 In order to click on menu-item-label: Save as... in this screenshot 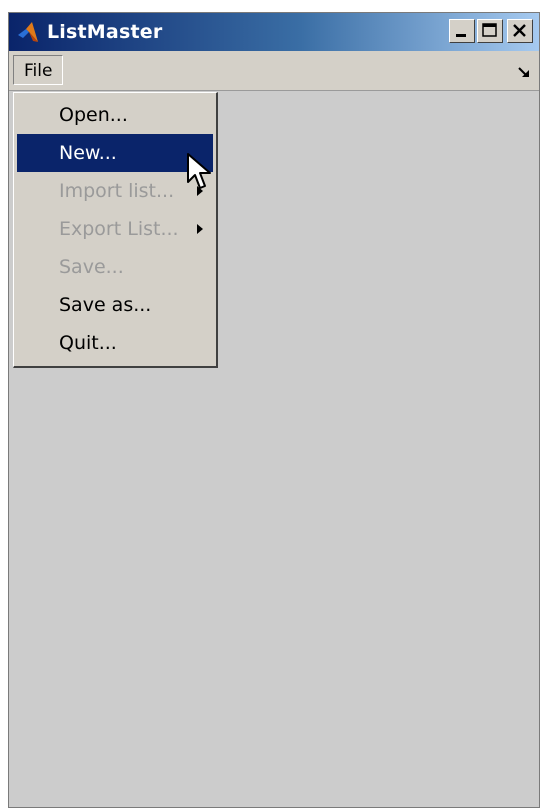, I will do `click(105, 305)`.